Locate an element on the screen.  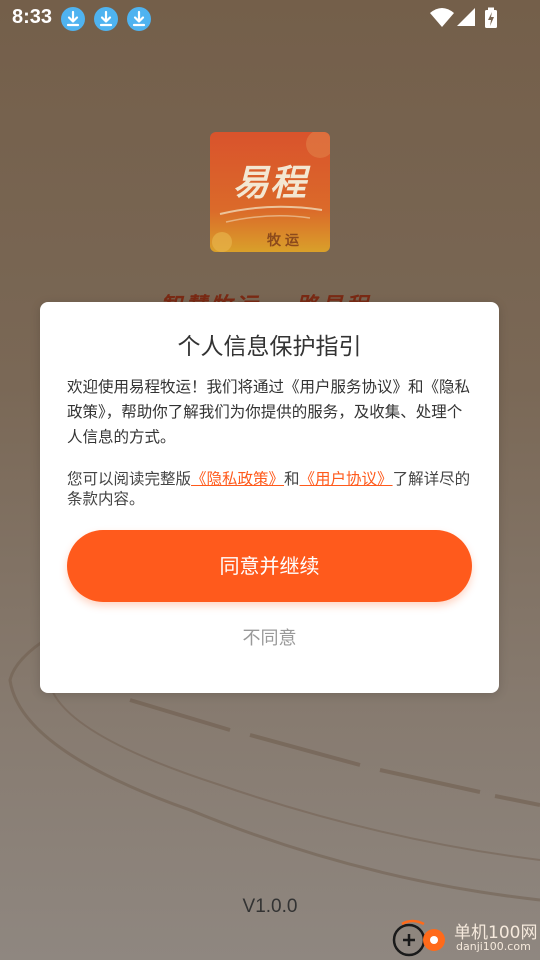
agree-button: 同意并继续 is located at coordinates (269, 566).